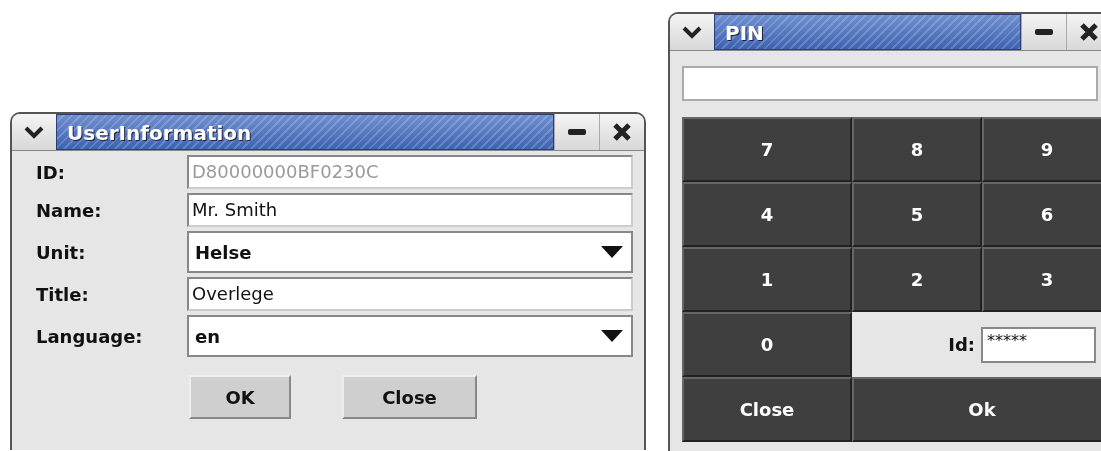  What do you see at coordinates (410, 210) in the screenshot?
I see `text-field: Mr. Smith` at bounding box center [410, 210].